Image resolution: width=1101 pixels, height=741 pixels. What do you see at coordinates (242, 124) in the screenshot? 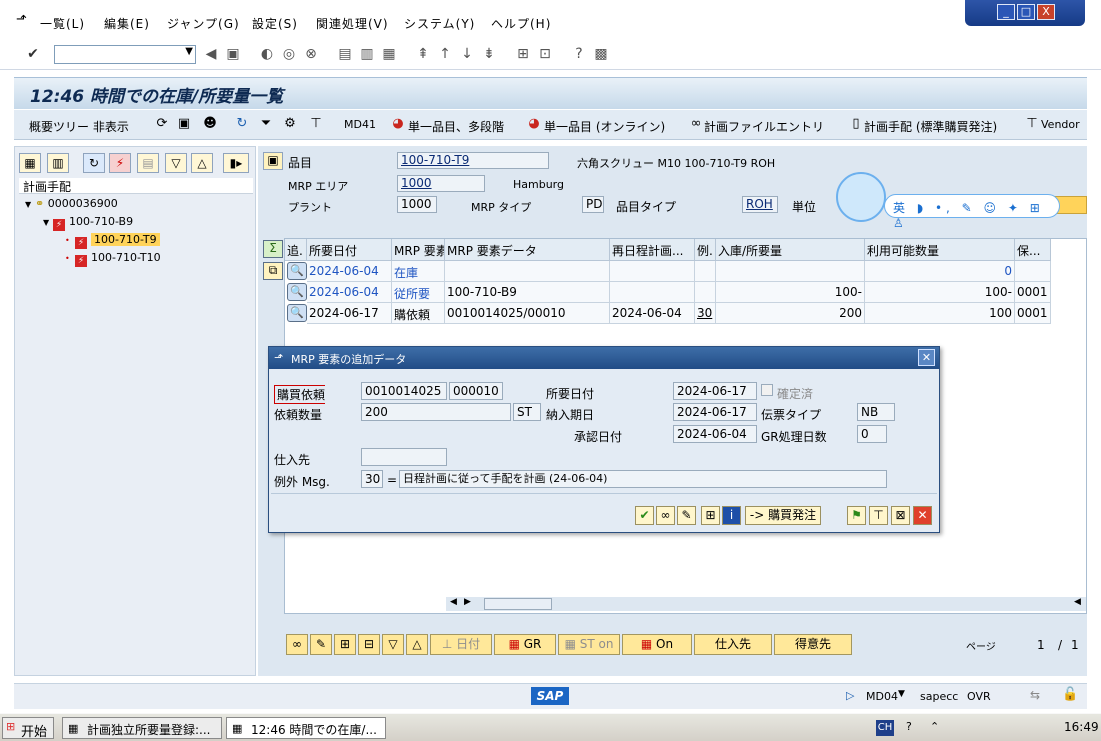
I see `sync-icon: ↻` at bounding box center [242, 124].